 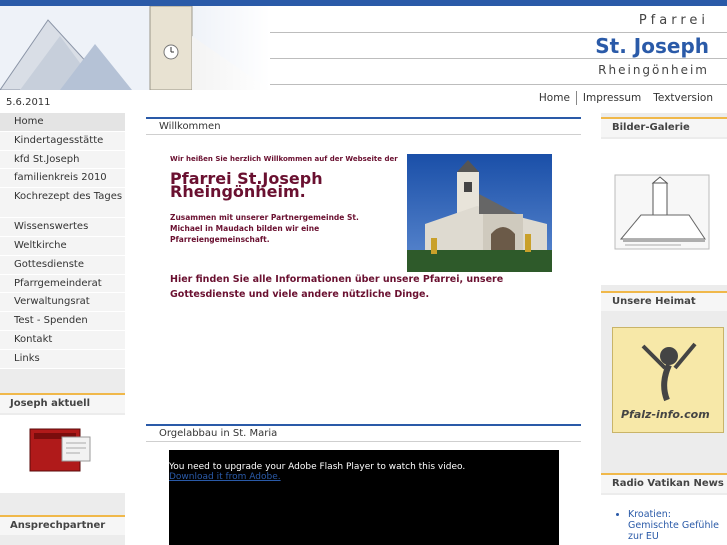 I want to click on flash-download-link: Download it from Adobe., so click(x=364, y=477).